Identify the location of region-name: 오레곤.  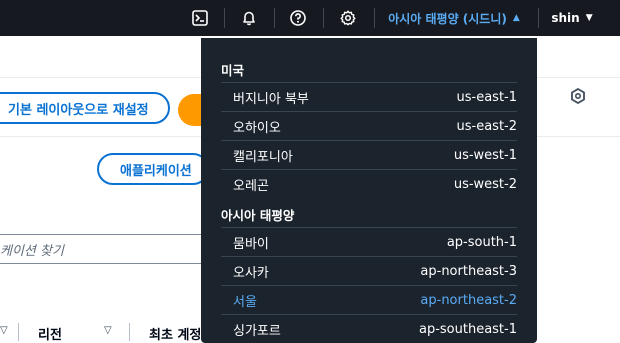
(251, 186).